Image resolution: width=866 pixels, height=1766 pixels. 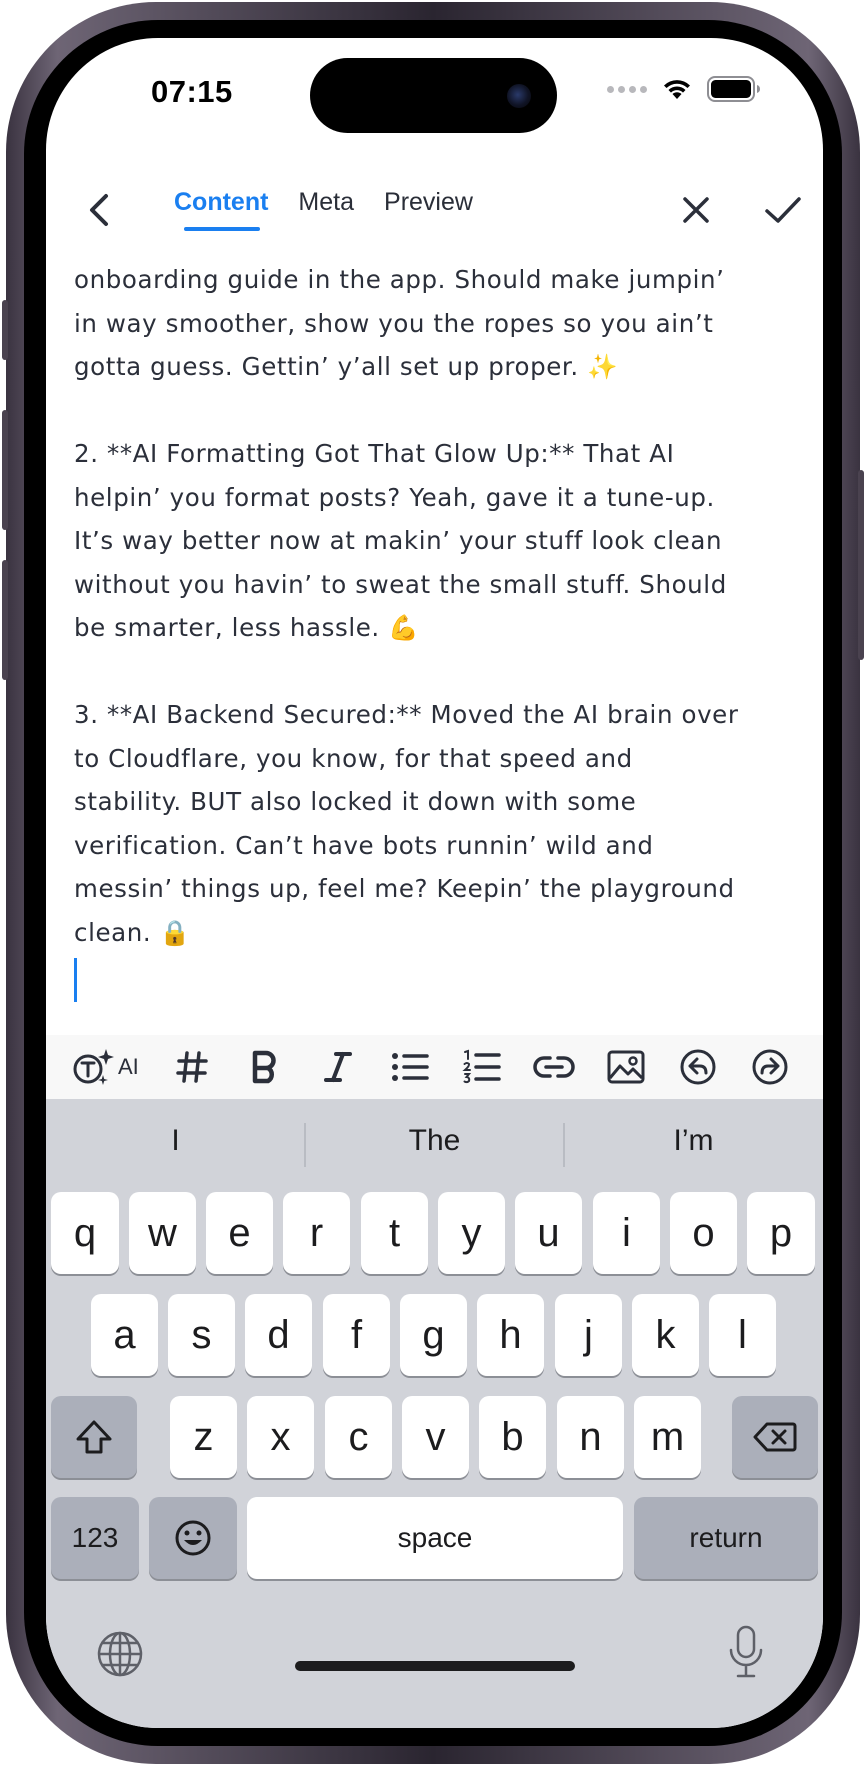 What do you see at coordinates (435, 1538) in the screenshot?
I see `space-key: space` at bounding box center [435, 1538].